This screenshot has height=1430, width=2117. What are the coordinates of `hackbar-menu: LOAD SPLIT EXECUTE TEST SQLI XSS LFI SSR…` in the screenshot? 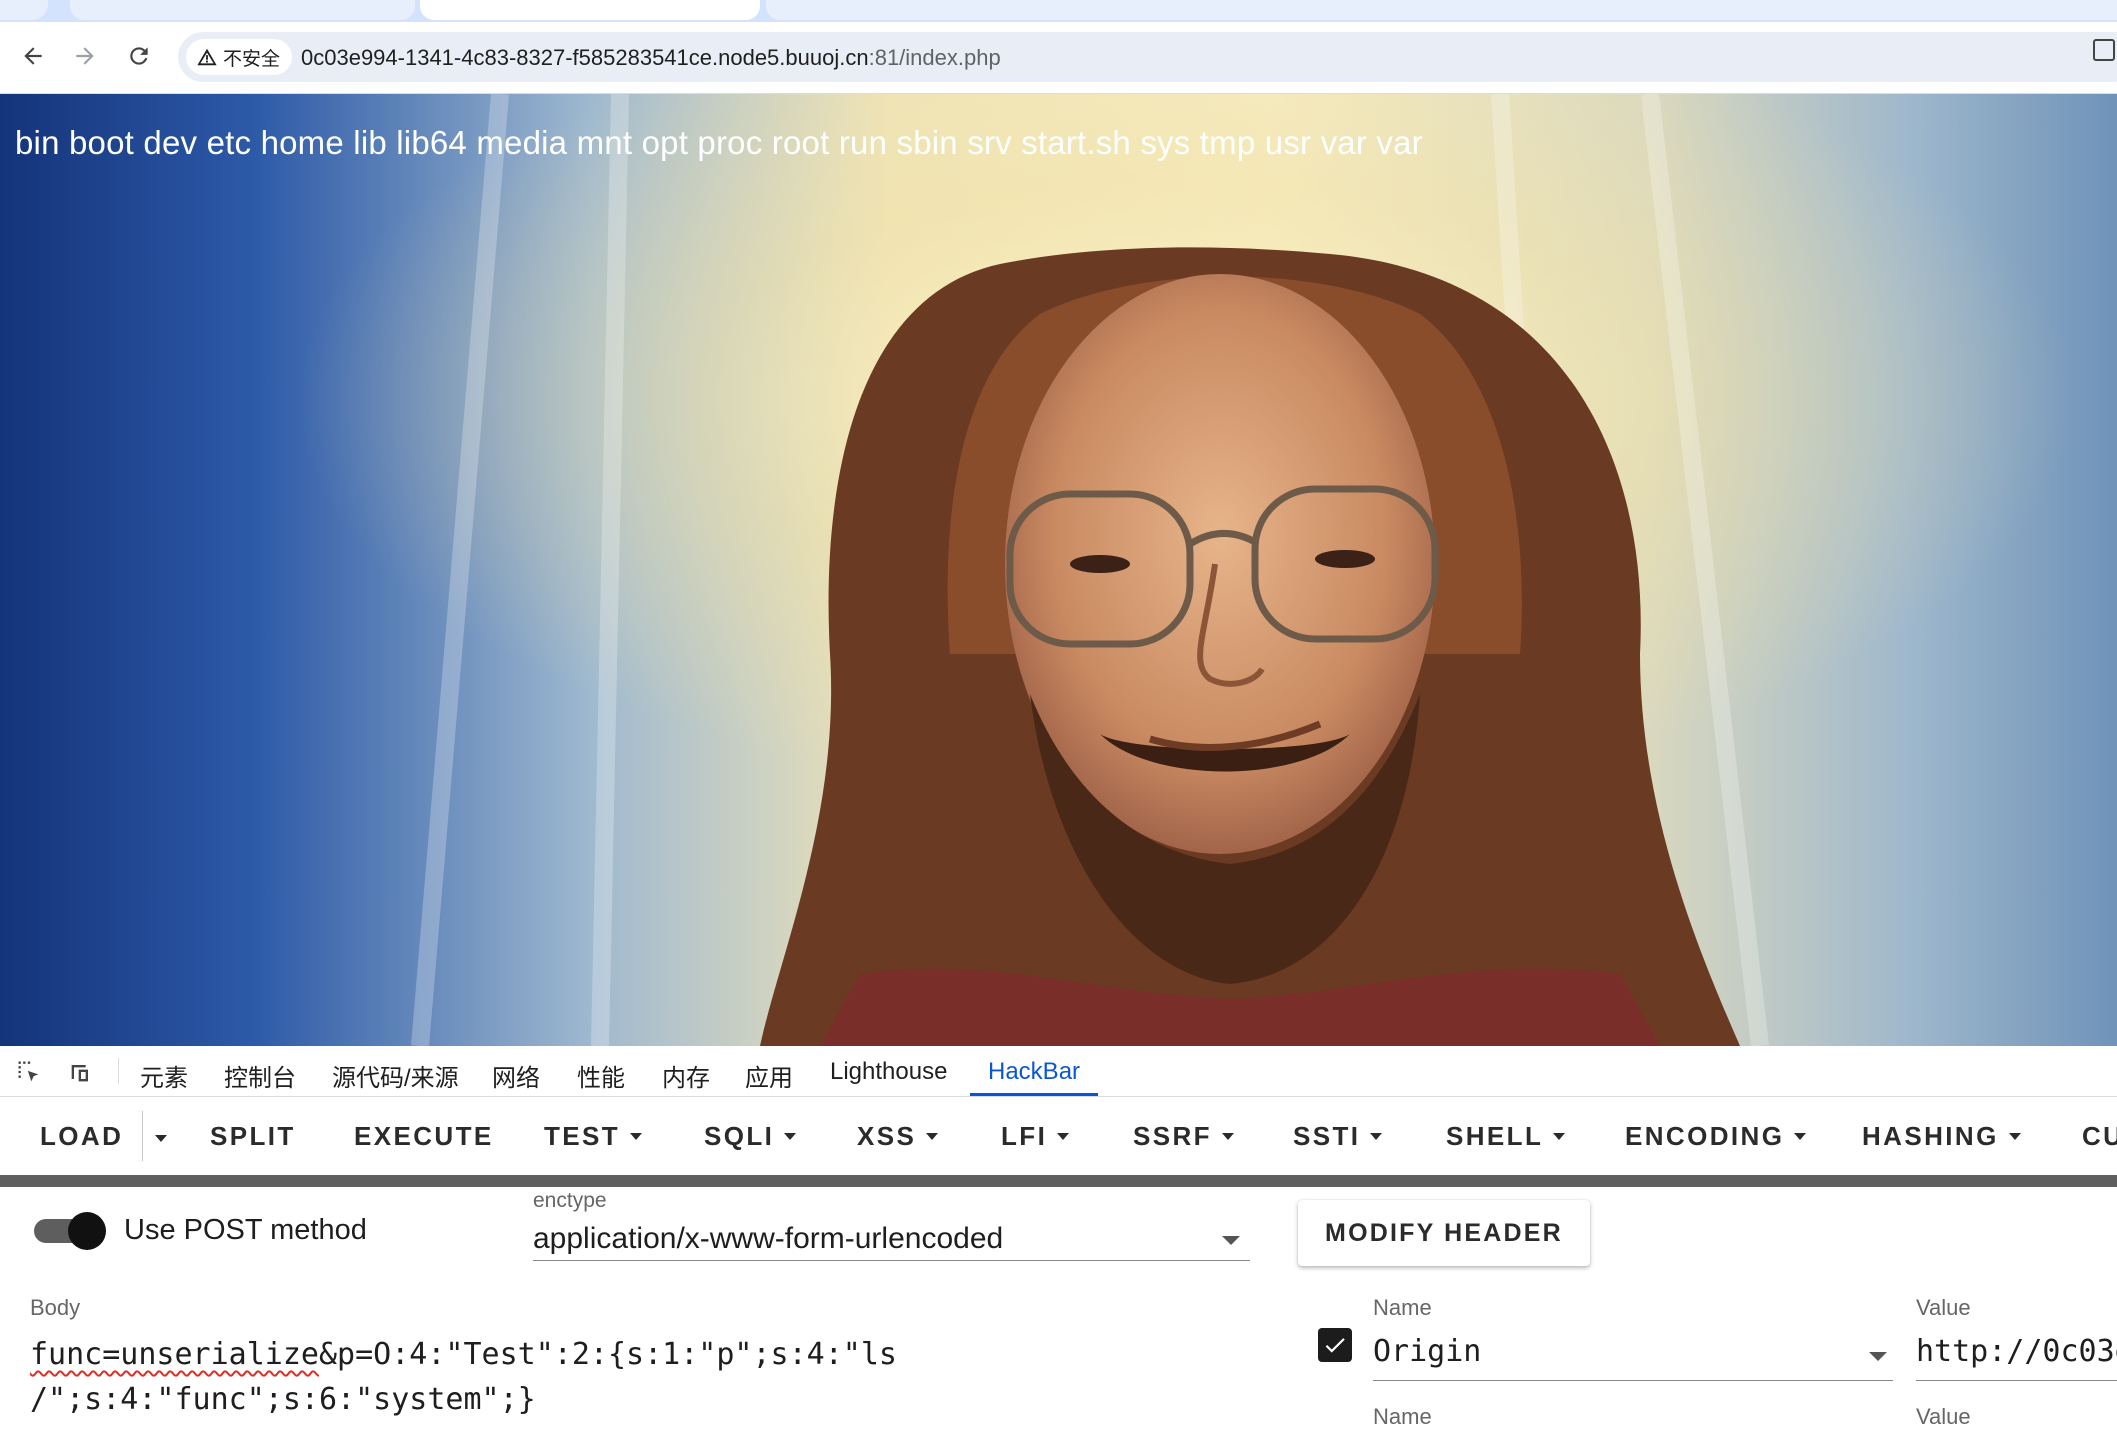 It's located at (1058, 1136).